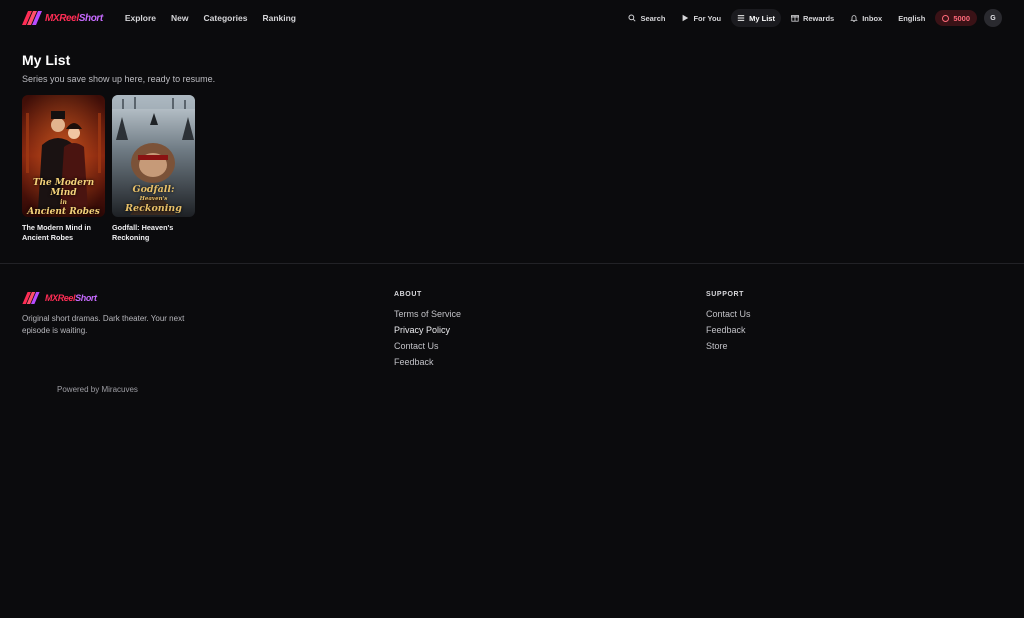 The height and width of the screenshot is (618, 1024). Describe the element at coordinates (179, 18) in the screenshot. I see `nav-new: New` at that location.